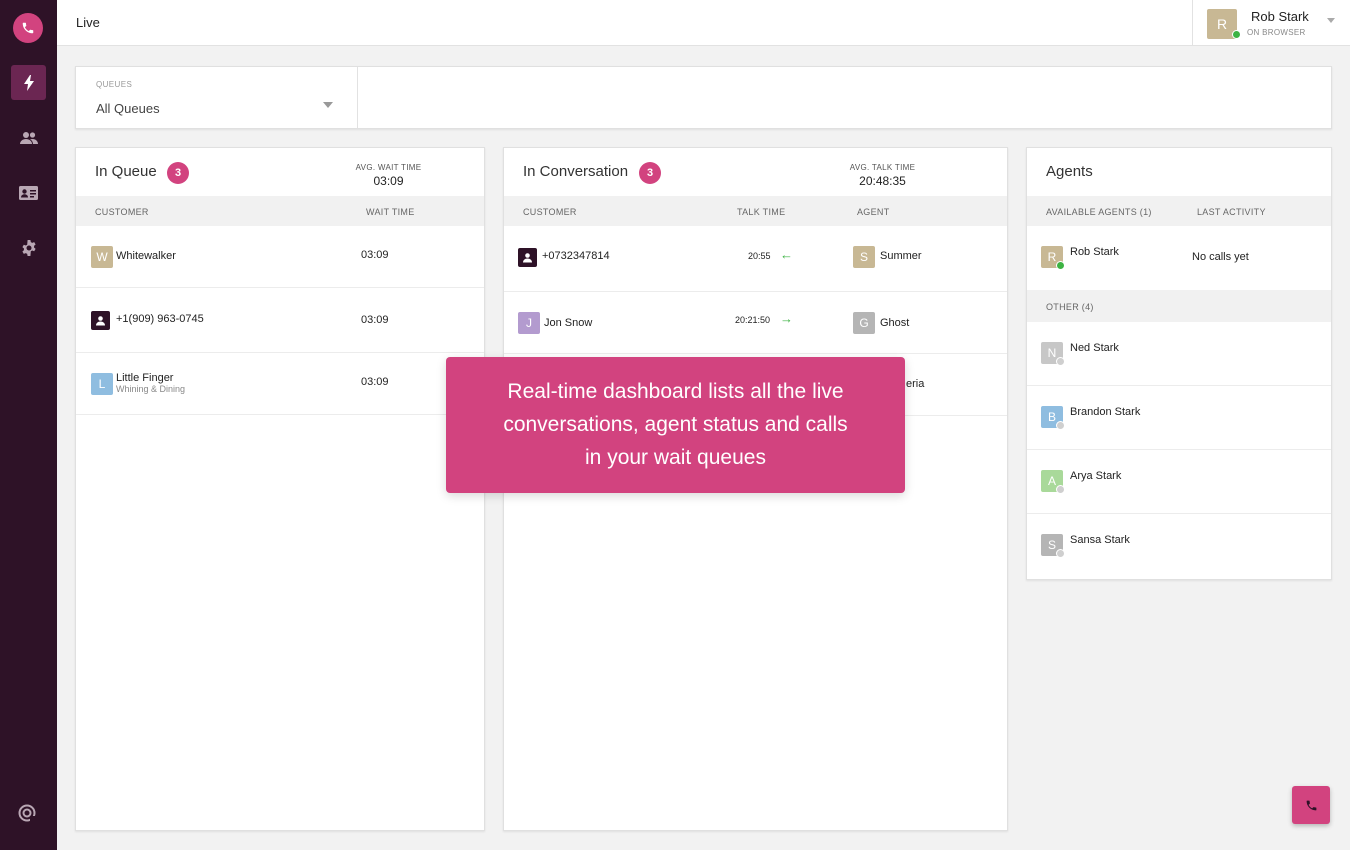  I want to click on customer-phone: +0732347814, so click(576, 256).